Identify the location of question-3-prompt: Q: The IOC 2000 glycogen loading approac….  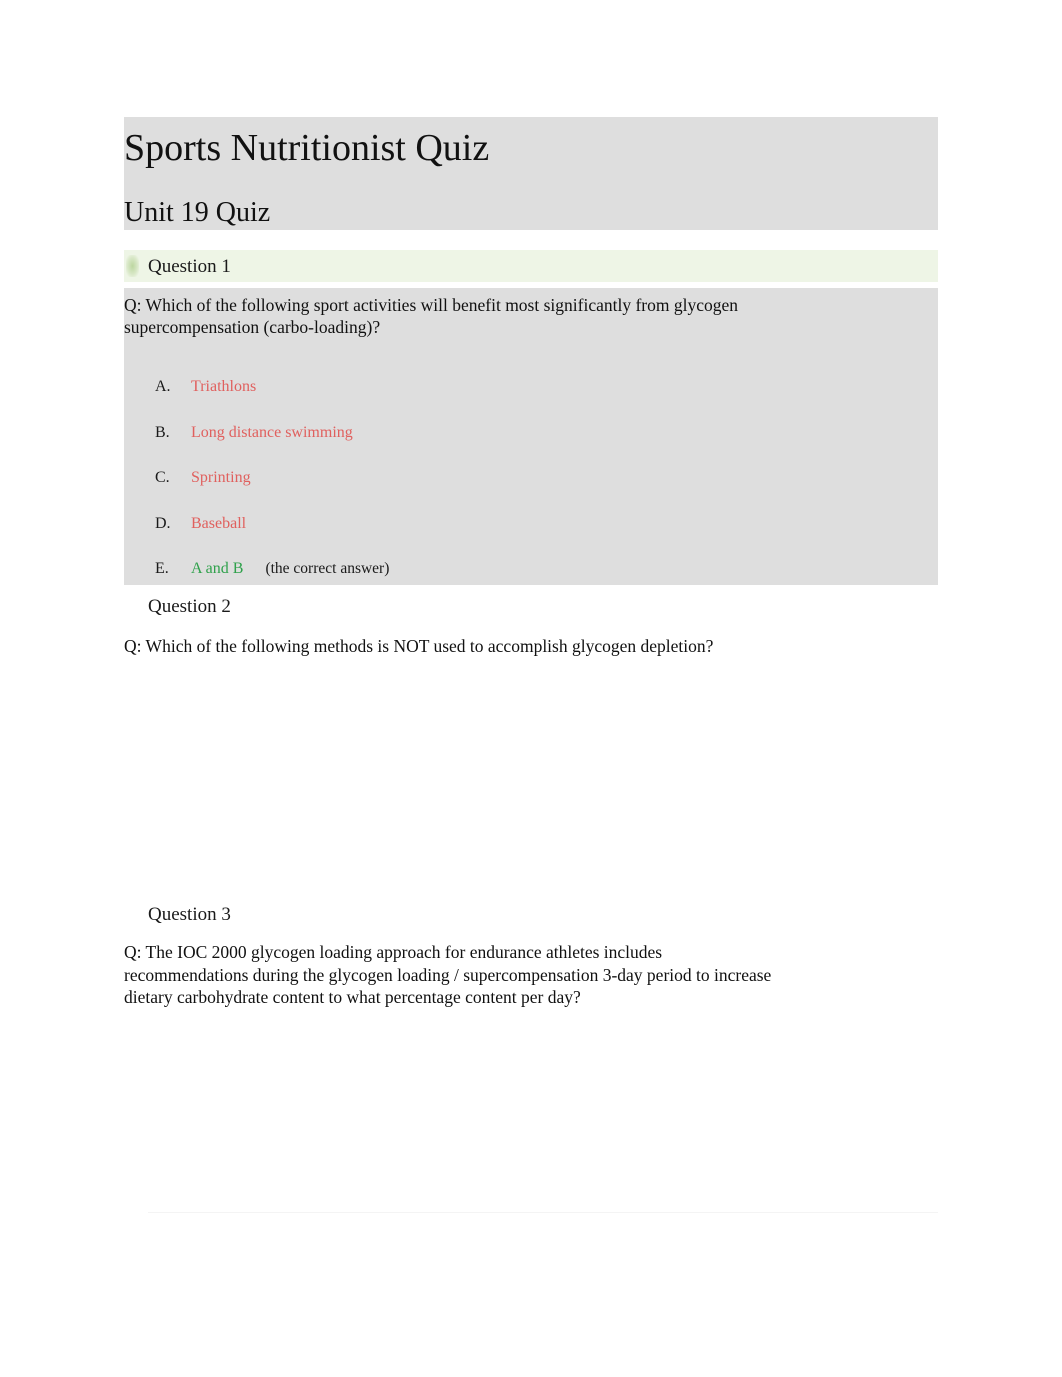
(448, 974).